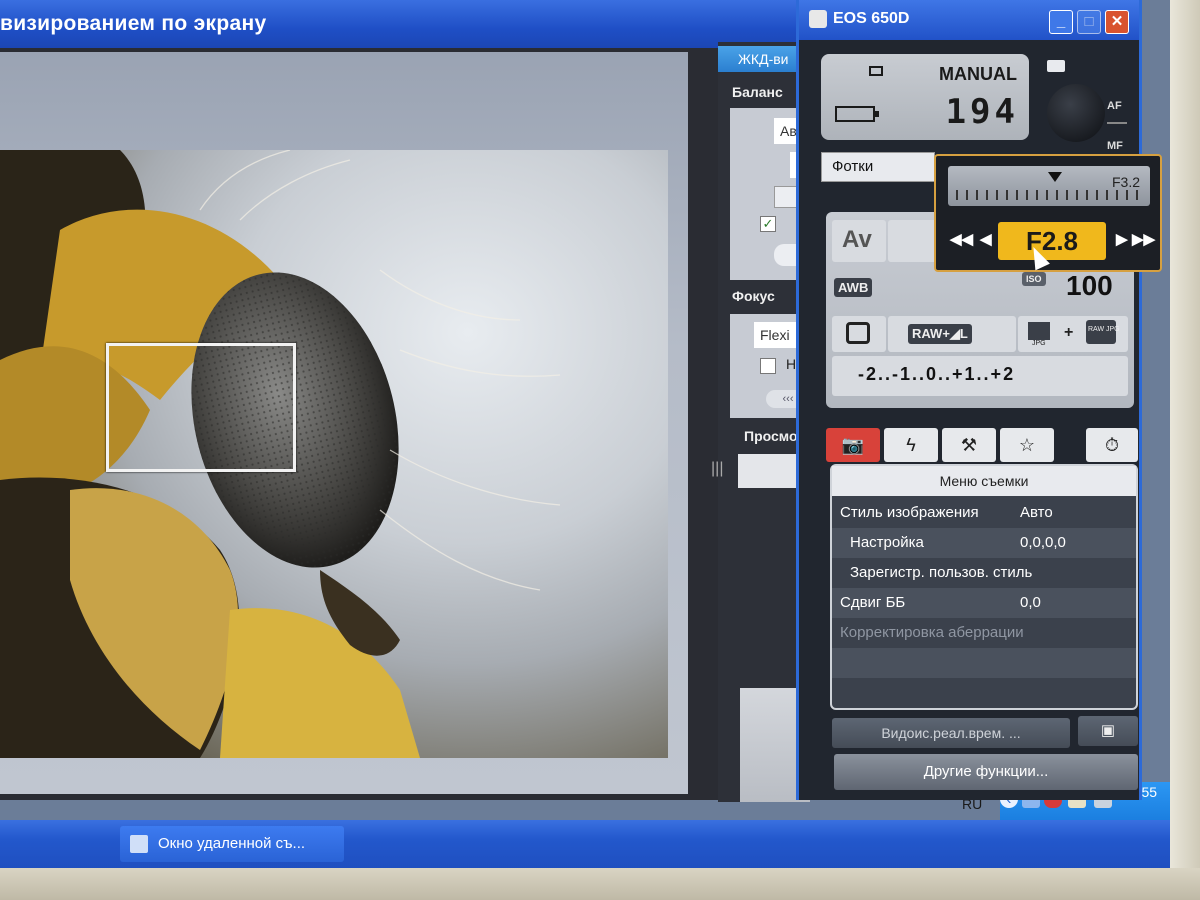 This screenshot has height=900, width=1200. What do you see at coordinates (1061, 22) in the screenshot?
I see `minimize-button: _` at bounding box center [1061, 22].